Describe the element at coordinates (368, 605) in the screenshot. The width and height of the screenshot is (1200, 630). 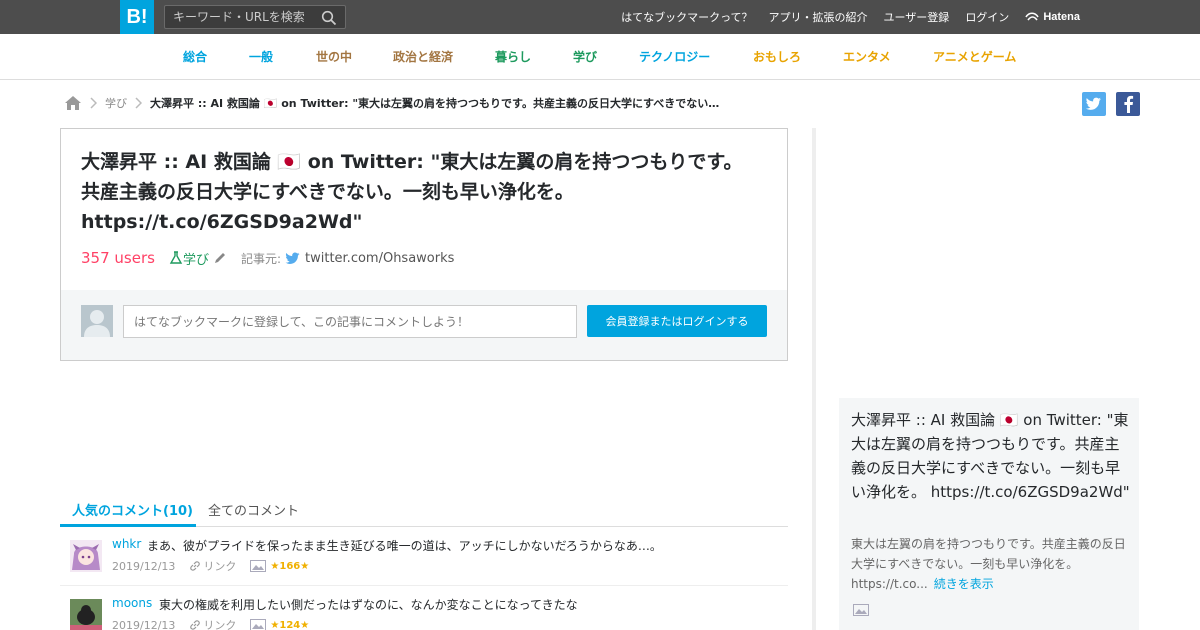
I see `comment-text: 東大の権威を利用したい側だったはずなのに、なんか変なことになってきたな` at that location.